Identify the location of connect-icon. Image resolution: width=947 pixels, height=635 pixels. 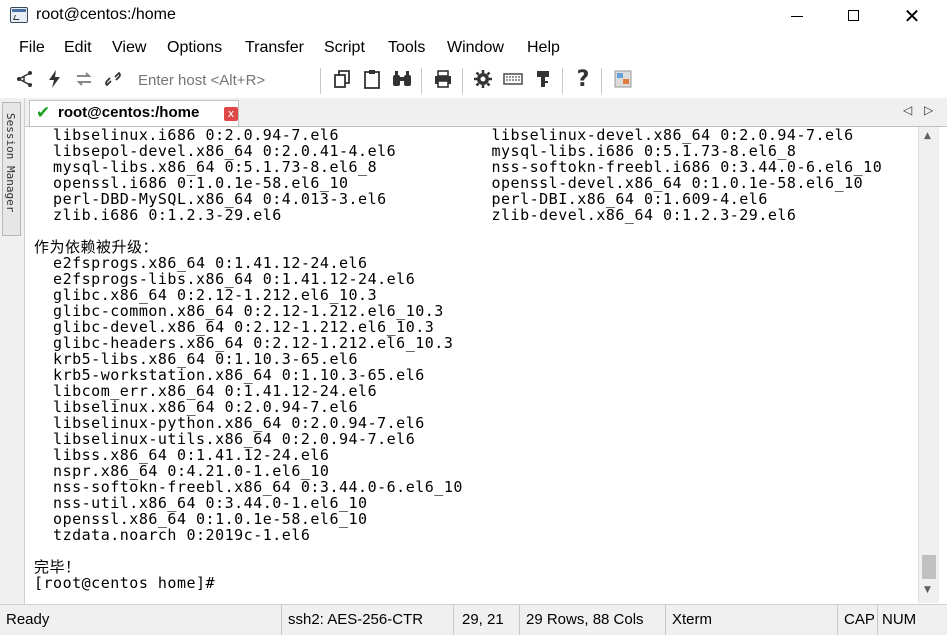
(25, 80).